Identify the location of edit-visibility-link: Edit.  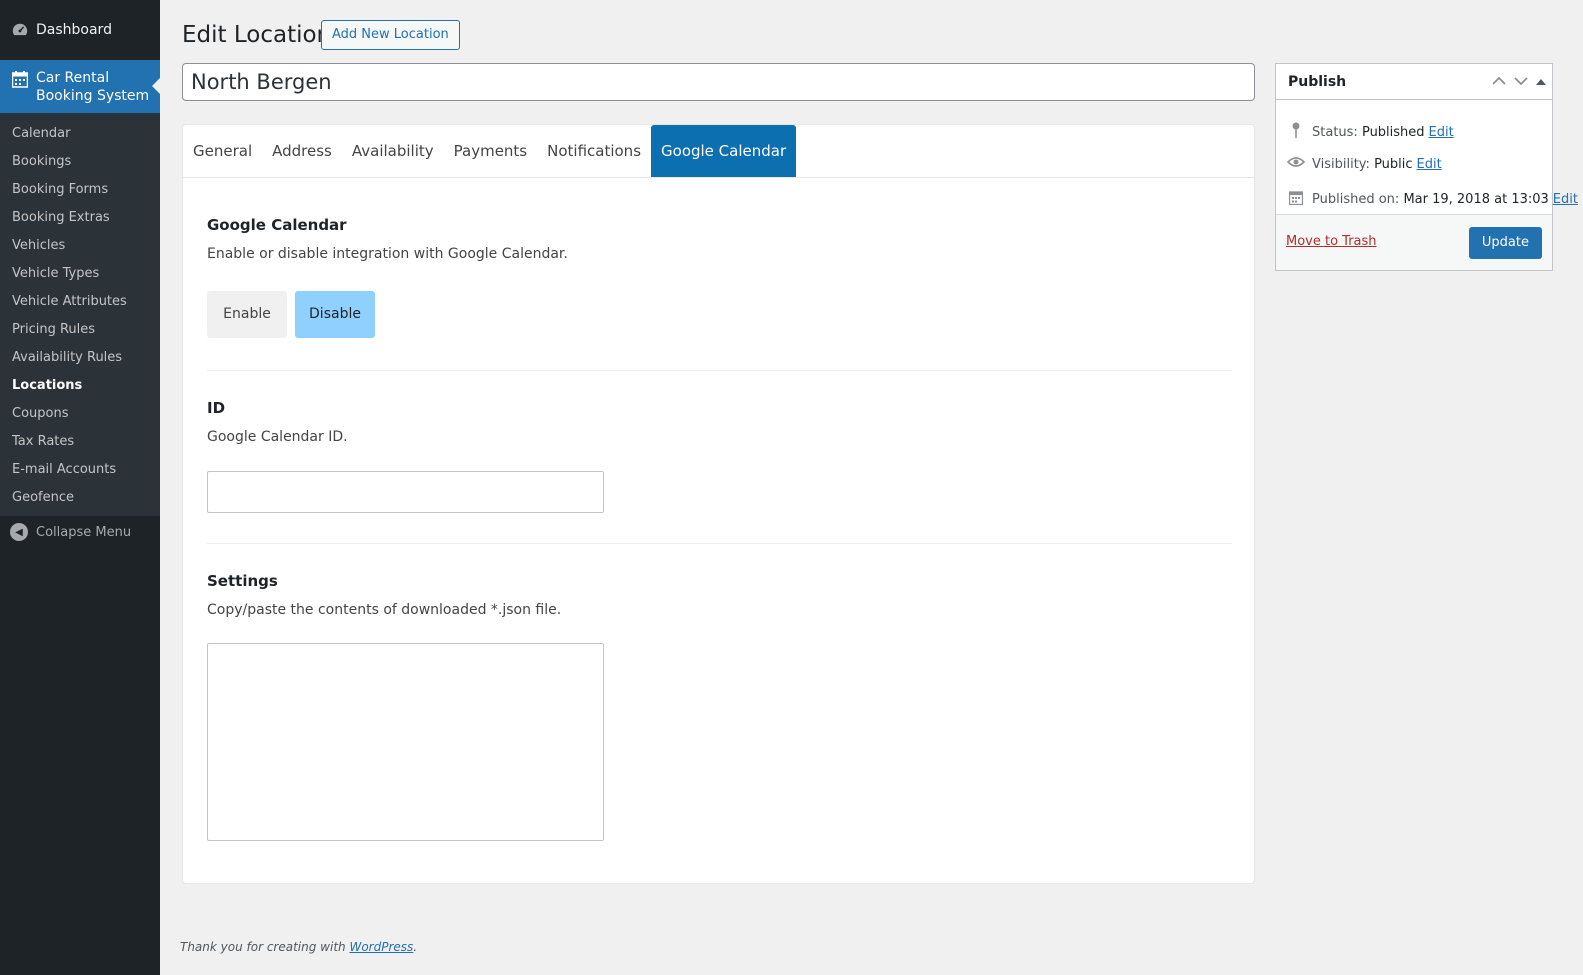
(1429, 164).